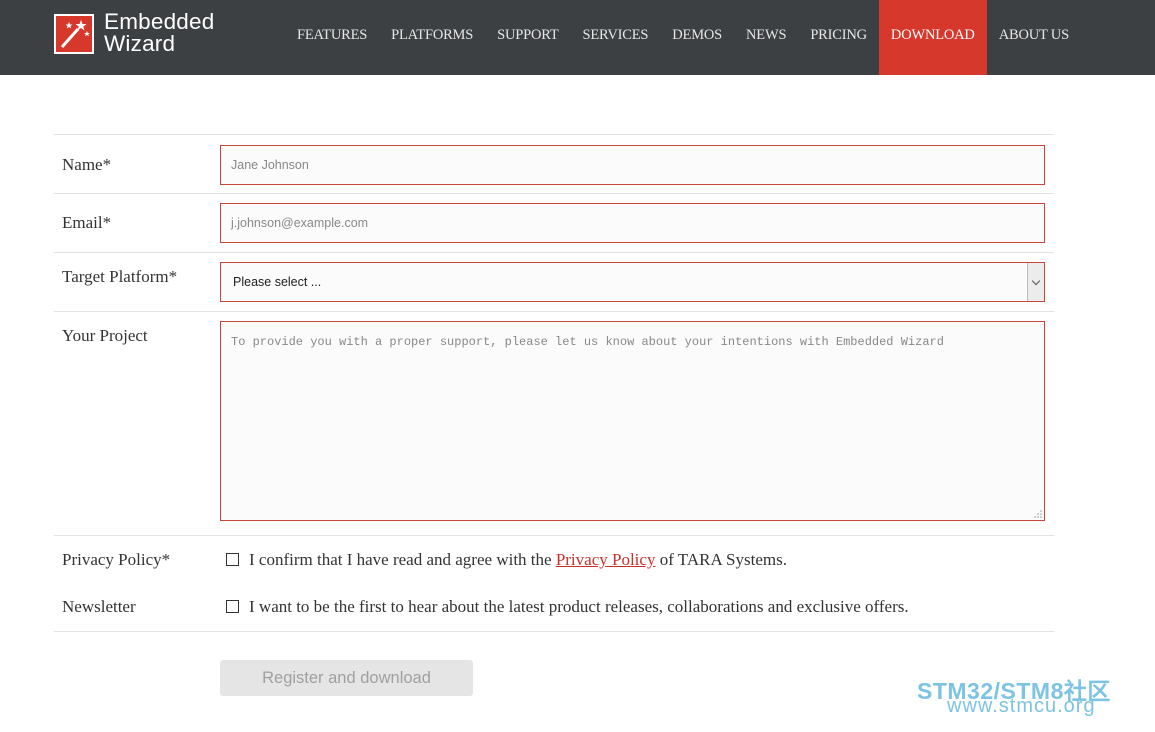  What do you see at coordinates (721, 559) in the screenshot?
I see `privacy-text-after: of TARA Systems.` at bounding box center [721, 559].